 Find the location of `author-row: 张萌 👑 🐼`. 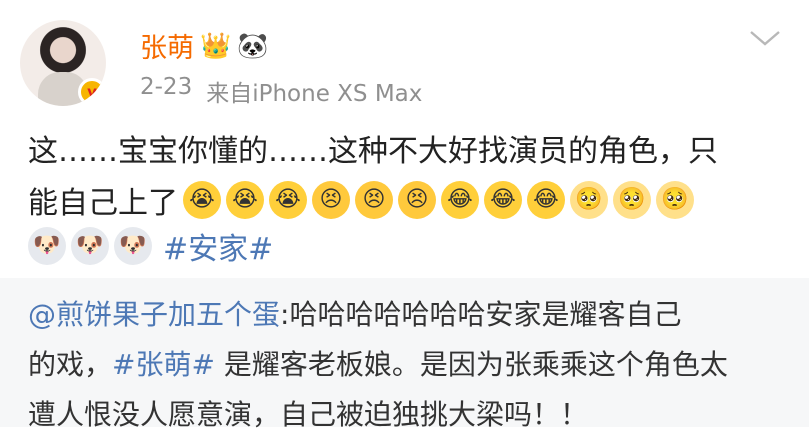

author-row: 张萌 👑 🐼 is located at coordinates (204, 45).